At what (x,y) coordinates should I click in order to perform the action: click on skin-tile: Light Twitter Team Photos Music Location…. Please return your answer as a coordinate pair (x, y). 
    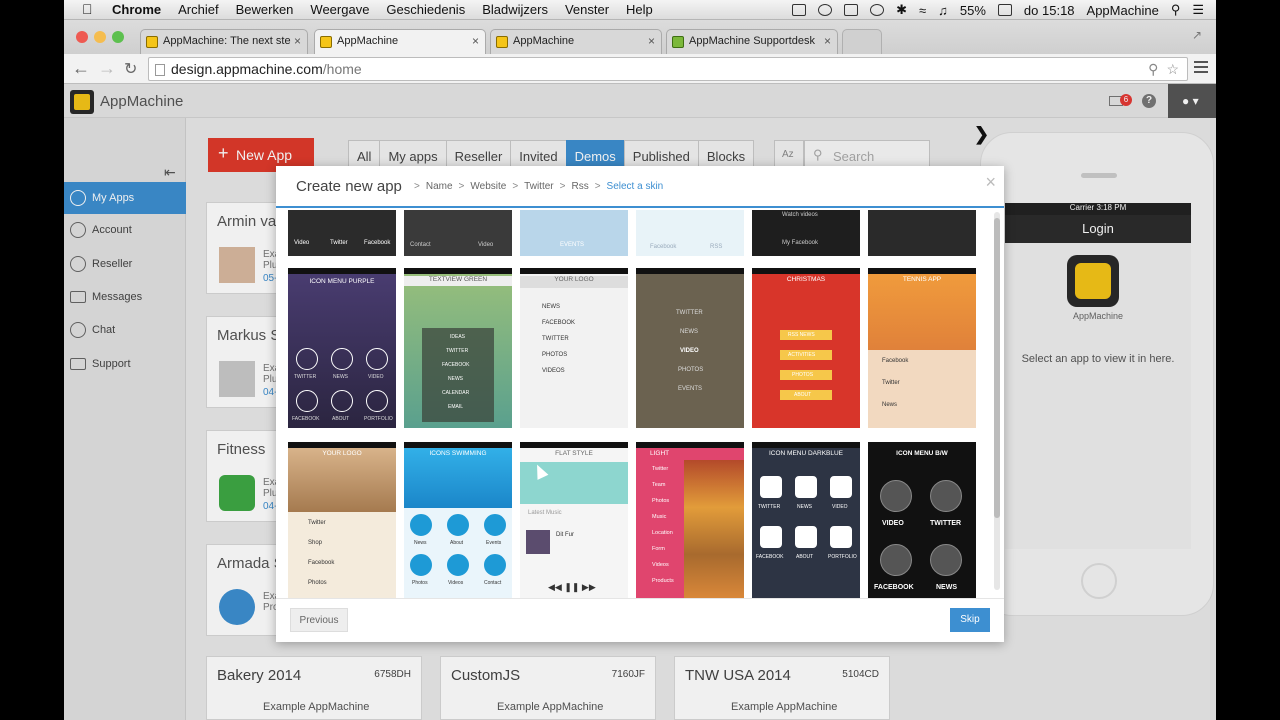
    Looking at the image, I should click on (690, 520).